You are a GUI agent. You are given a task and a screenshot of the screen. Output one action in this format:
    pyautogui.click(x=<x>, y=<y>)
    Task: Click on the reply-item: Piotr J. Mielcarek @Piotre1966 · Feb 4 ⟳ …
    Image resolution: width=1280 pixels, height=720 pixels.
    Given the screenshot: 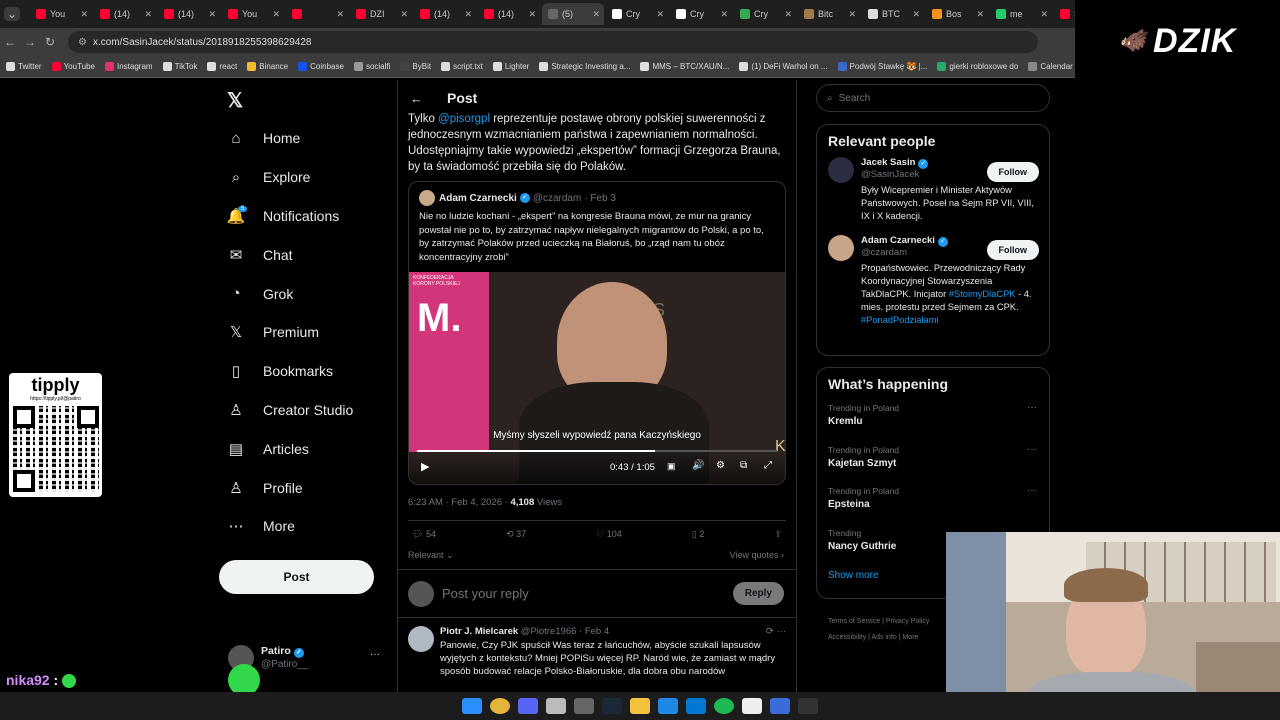 What is the action you would take?
    pyautogui.click(x=597, y=648)
    